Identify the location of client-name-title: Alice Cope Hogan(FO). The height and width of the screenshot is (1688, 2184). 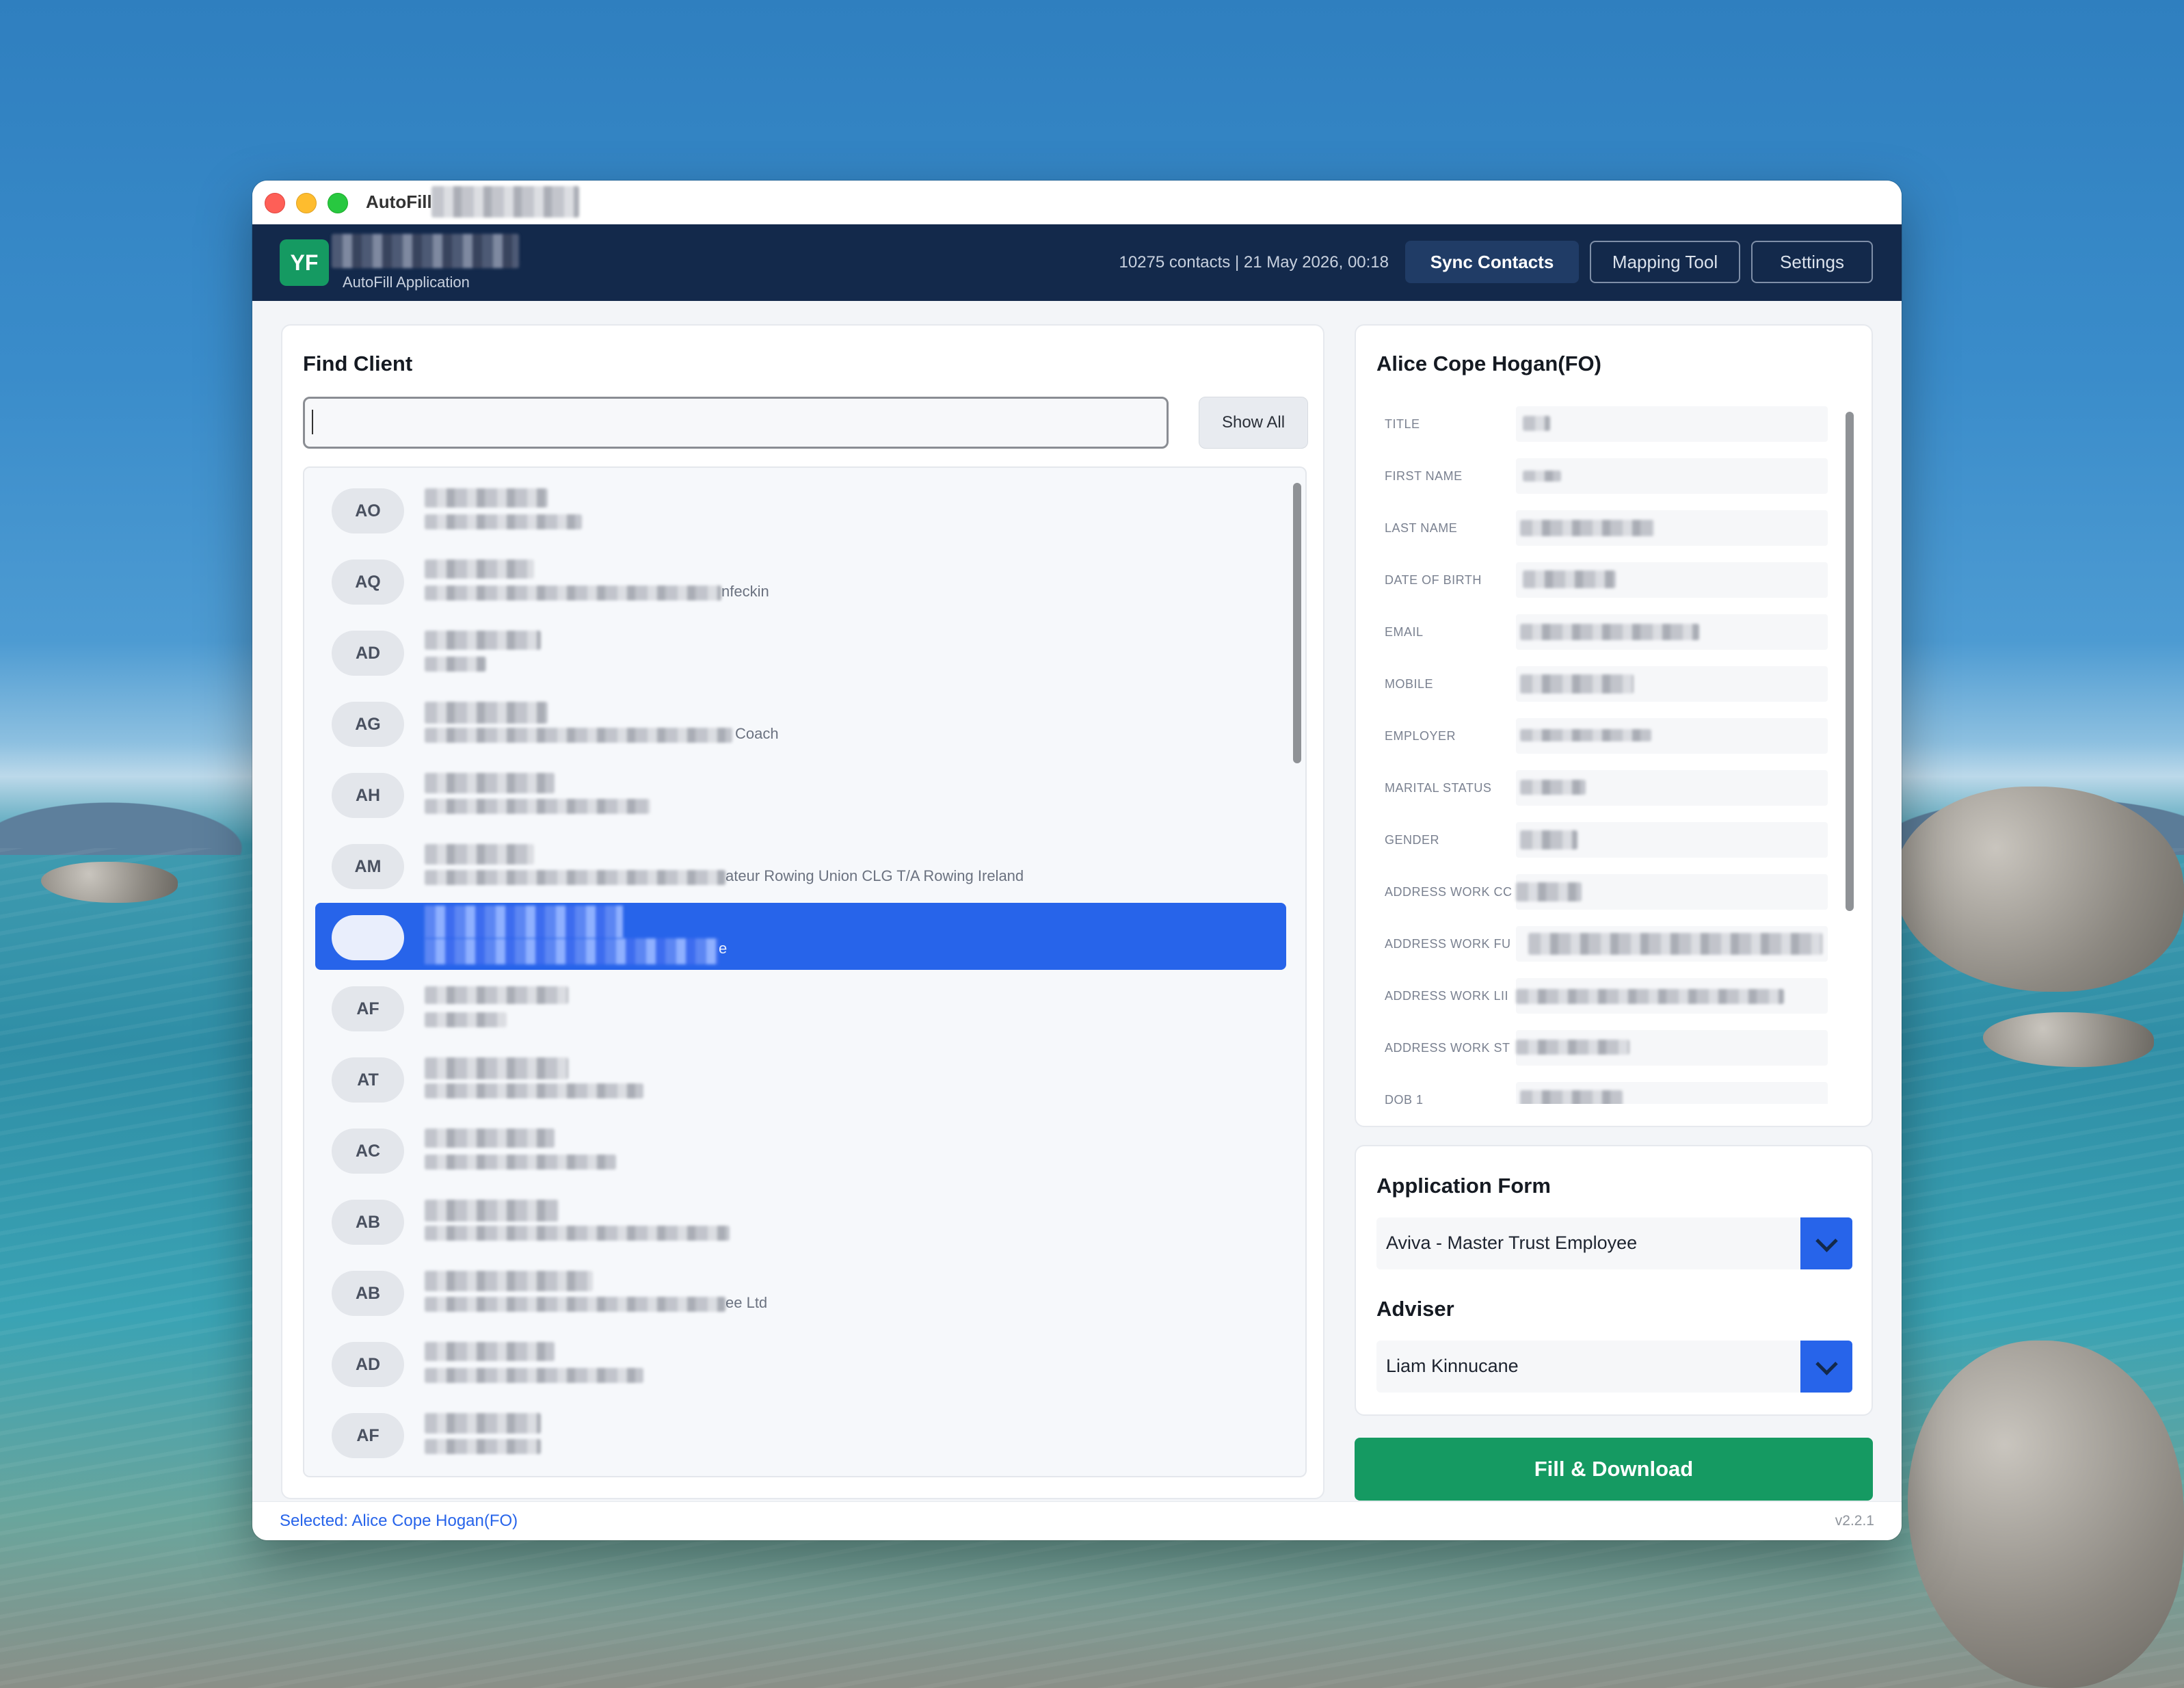
(1488, 363).